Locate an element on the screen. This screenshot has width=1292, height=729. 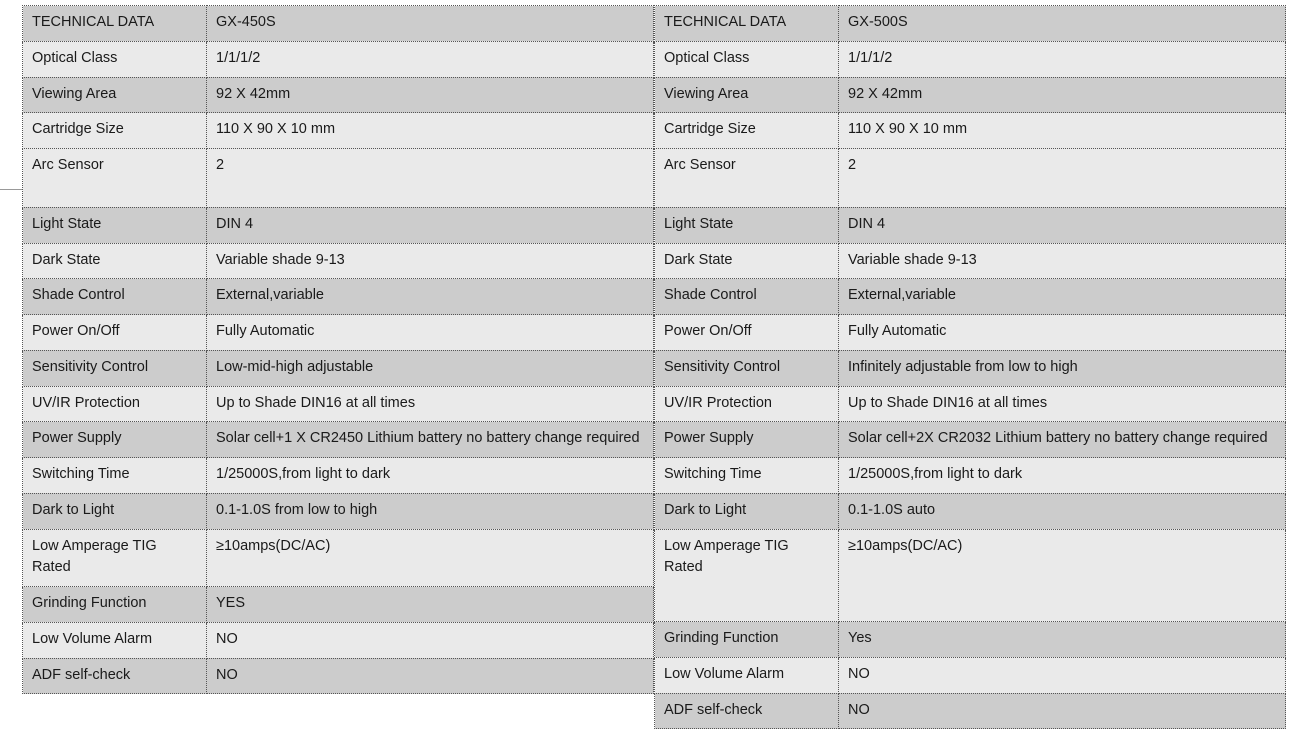
spec-value-cell: Low-mid-high adjustable is located at coordinates (430, 368).